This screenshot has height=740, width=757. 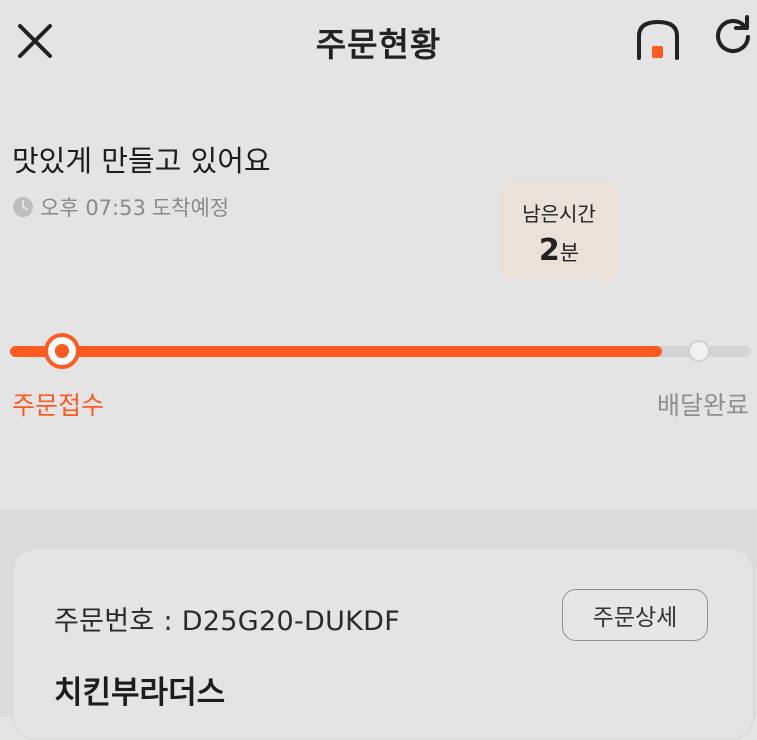 I want to click on order-number: D25G20-DUKDF, so click(x=291, y=621).